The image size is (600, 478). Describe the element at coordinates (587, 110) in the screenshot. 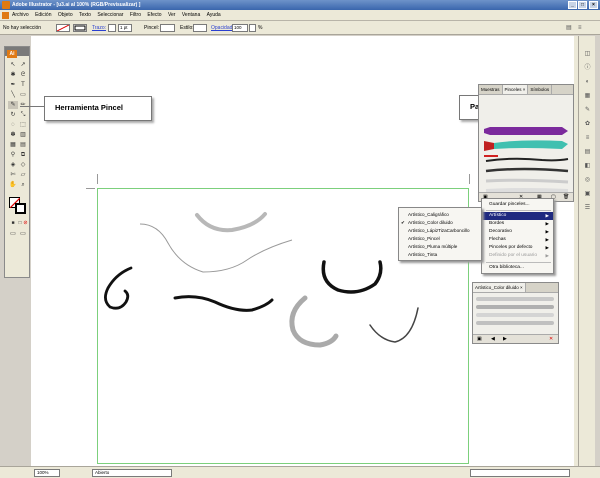

I see `brushes-panel-icon: ✎` at that location.